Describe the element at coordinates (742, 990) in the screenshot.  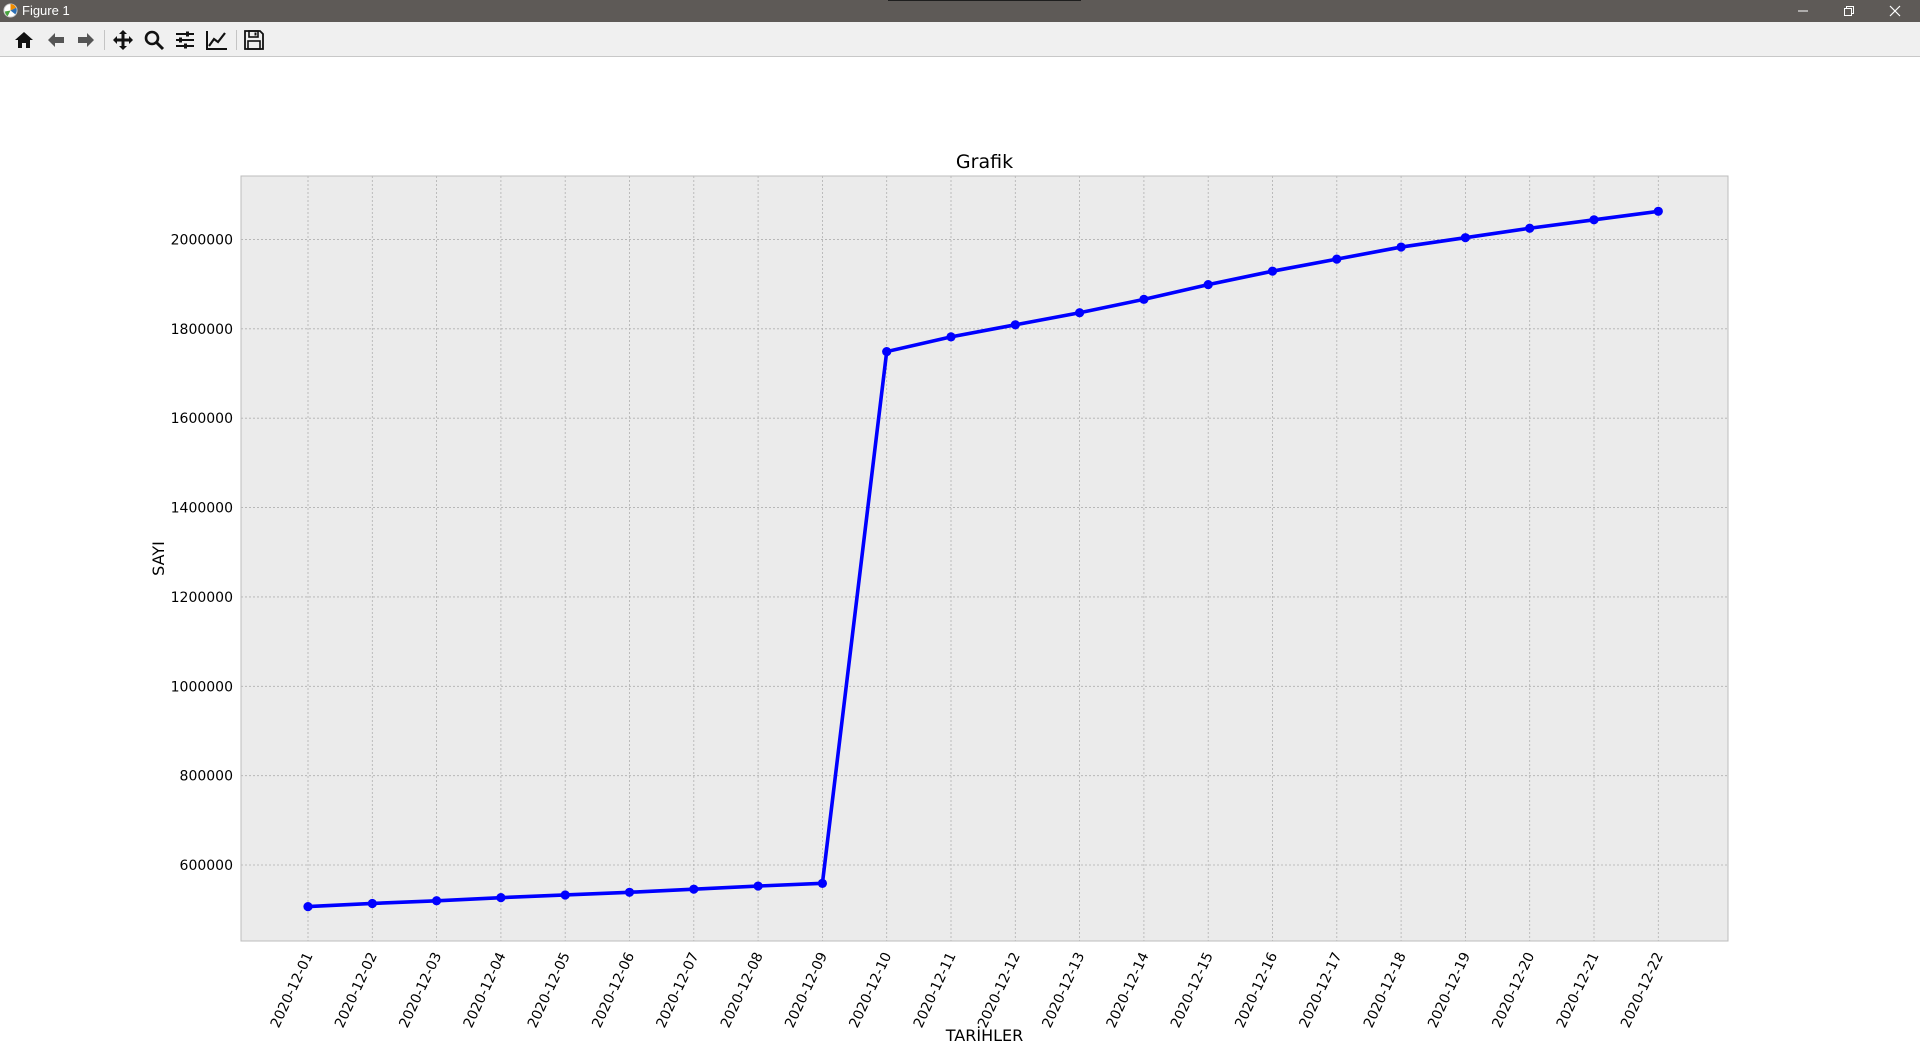
I see `x-tick-label: 2020-12-08` at that location.